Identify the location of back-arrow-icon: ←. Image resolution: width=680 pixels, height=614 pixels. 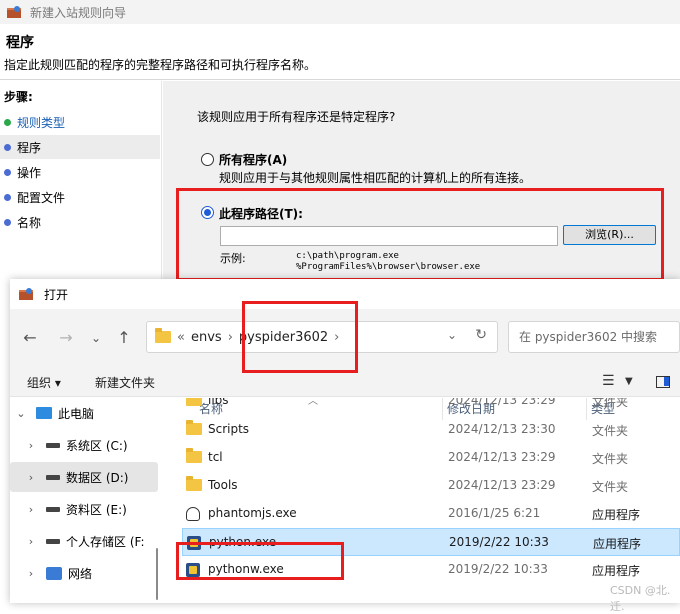
(30, 338).